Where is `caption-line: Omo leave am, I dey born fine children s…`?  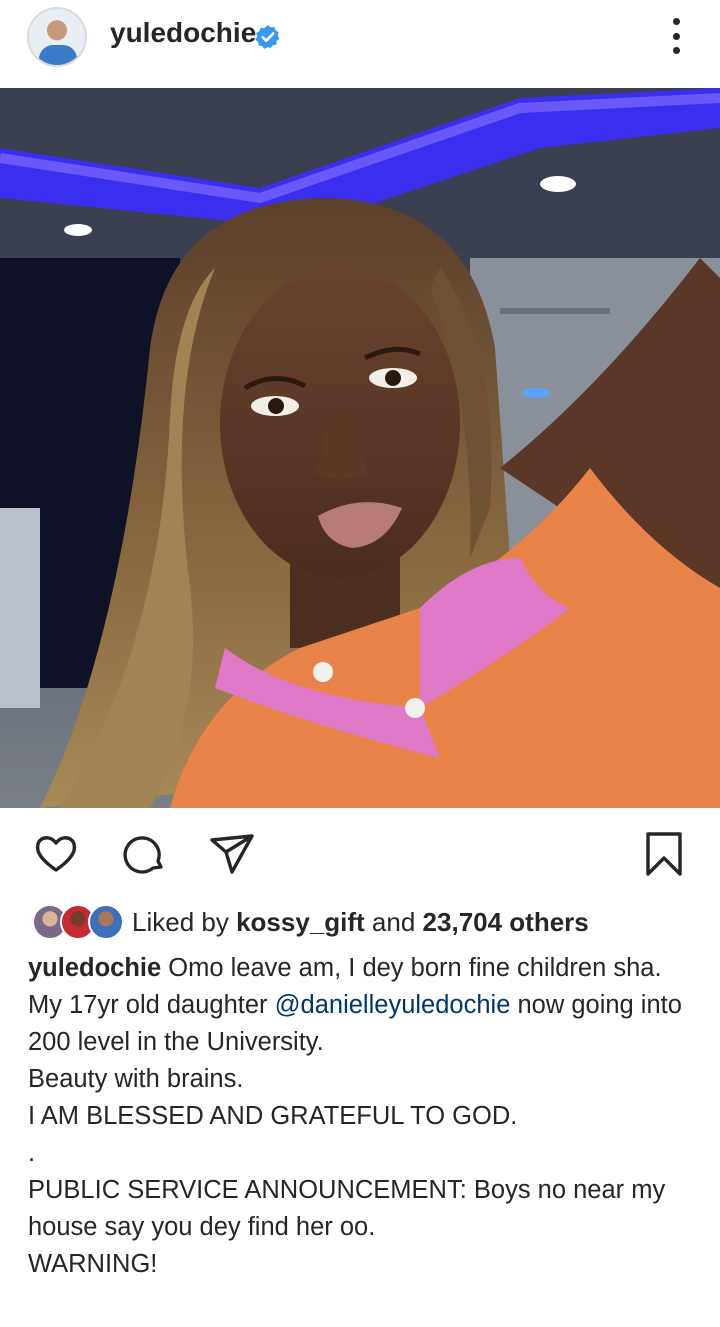 caption-line: Omo leave am, I dey born fine children s… is located at coordinates (415, 968).